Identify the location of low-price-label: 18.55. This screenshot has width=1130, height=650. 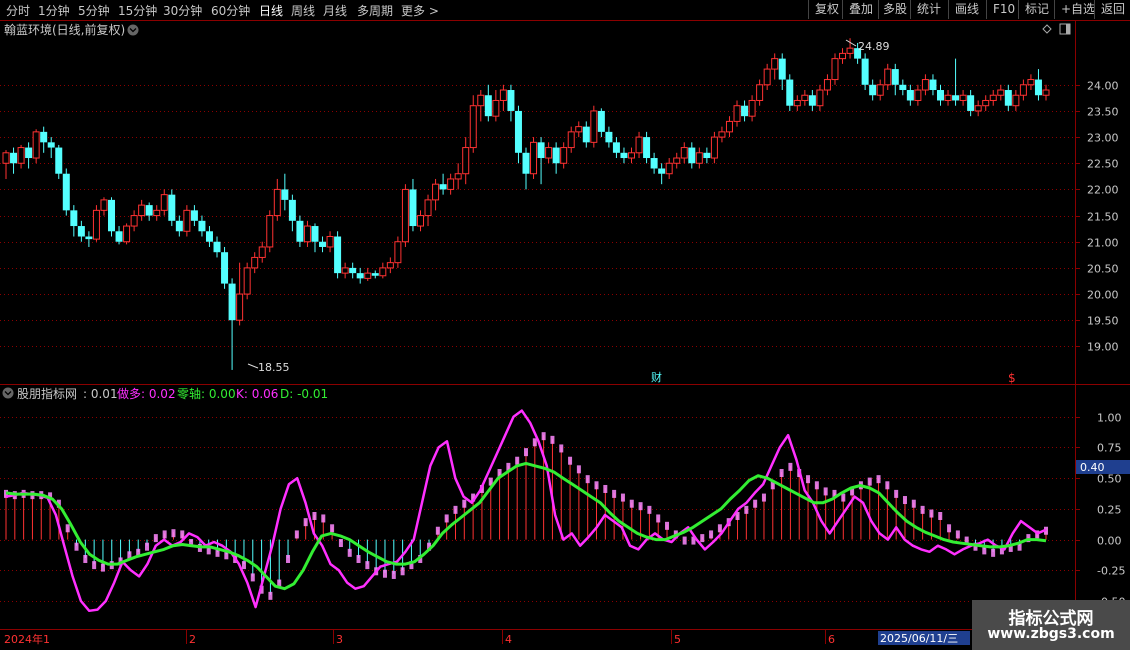
(274, 367).